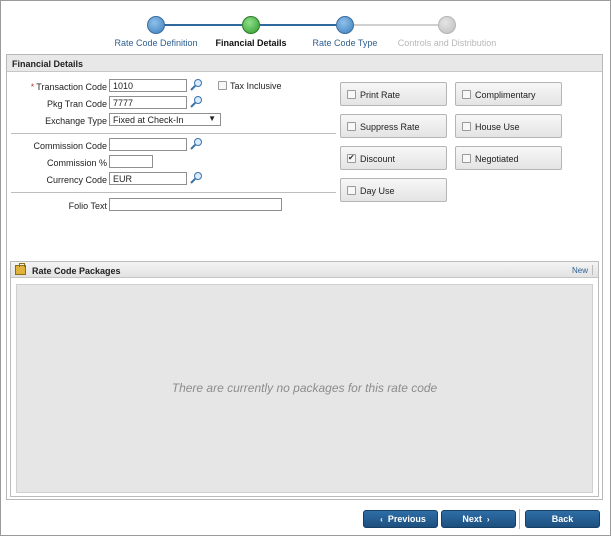  I want to click on option-discount: Discount, so click(393, 158).